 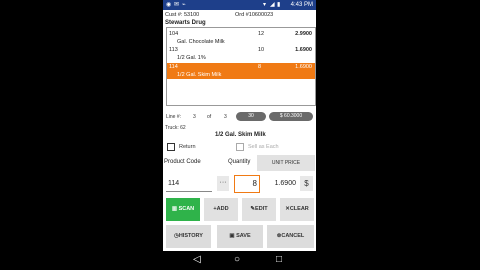 What do you see at coordinates (169, 5) in the screenshot?
I see `eye-icon: ◉` at bounding box center [169, 5].